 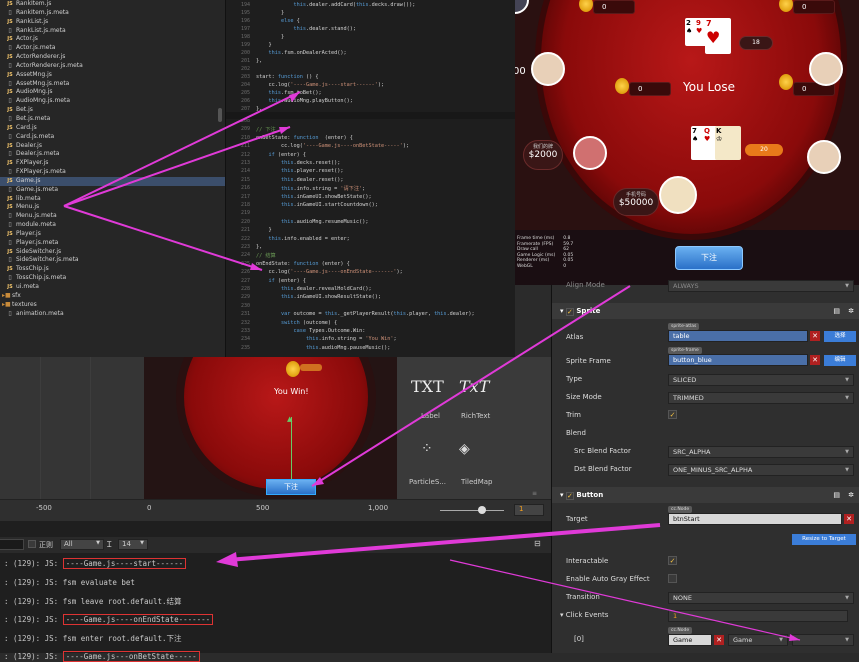 I want to click on click-events-count: 1, so click(x=758, y=616).